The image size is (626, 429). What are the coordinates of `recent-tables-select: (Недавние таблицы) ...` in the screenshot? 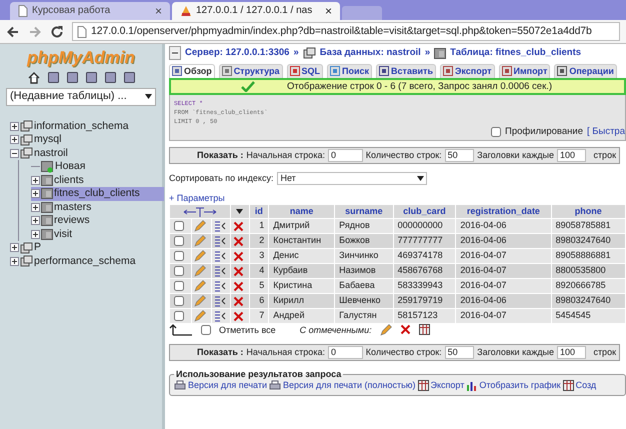 It's located at (81, 97).